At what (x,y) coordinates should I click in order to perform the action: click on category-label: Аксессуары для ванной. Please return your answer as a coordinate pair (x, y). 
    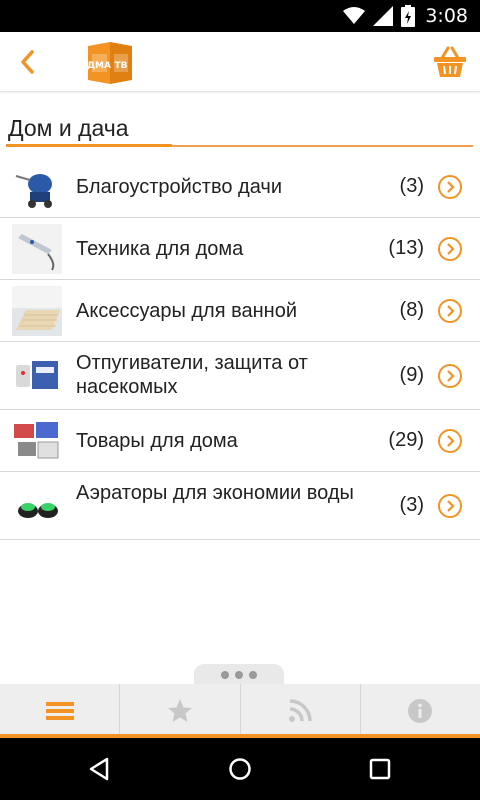
    Looking at the image, I should click on (187, 311).